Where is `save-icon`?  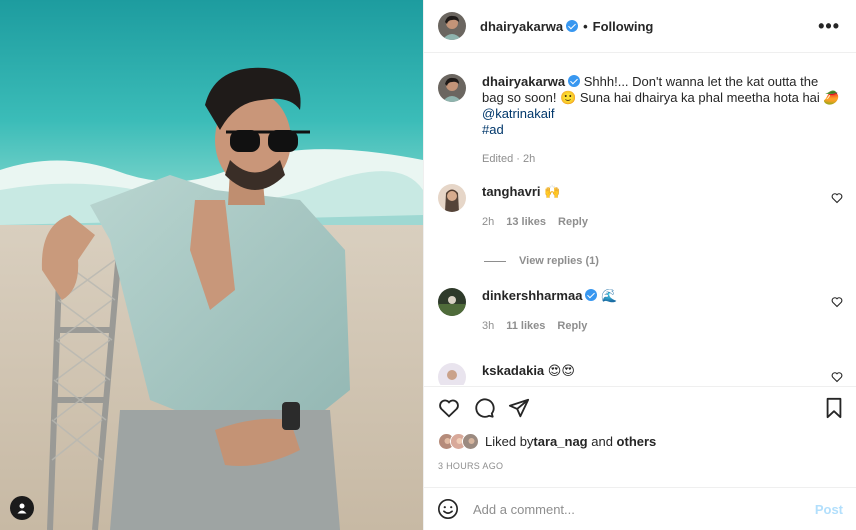 save-icon is located at coordinates (834, 408).